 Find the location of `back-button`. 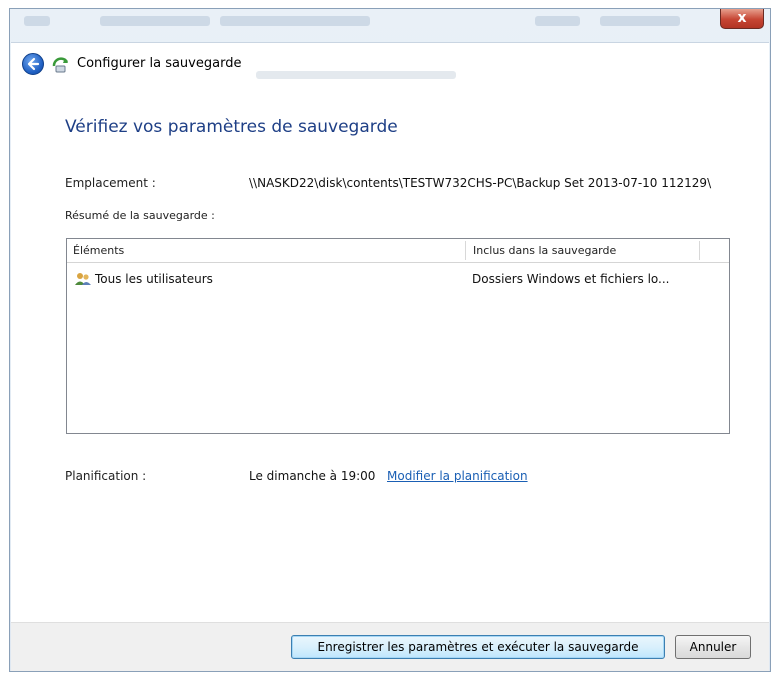

back-button is located at coordinates (33, 64).